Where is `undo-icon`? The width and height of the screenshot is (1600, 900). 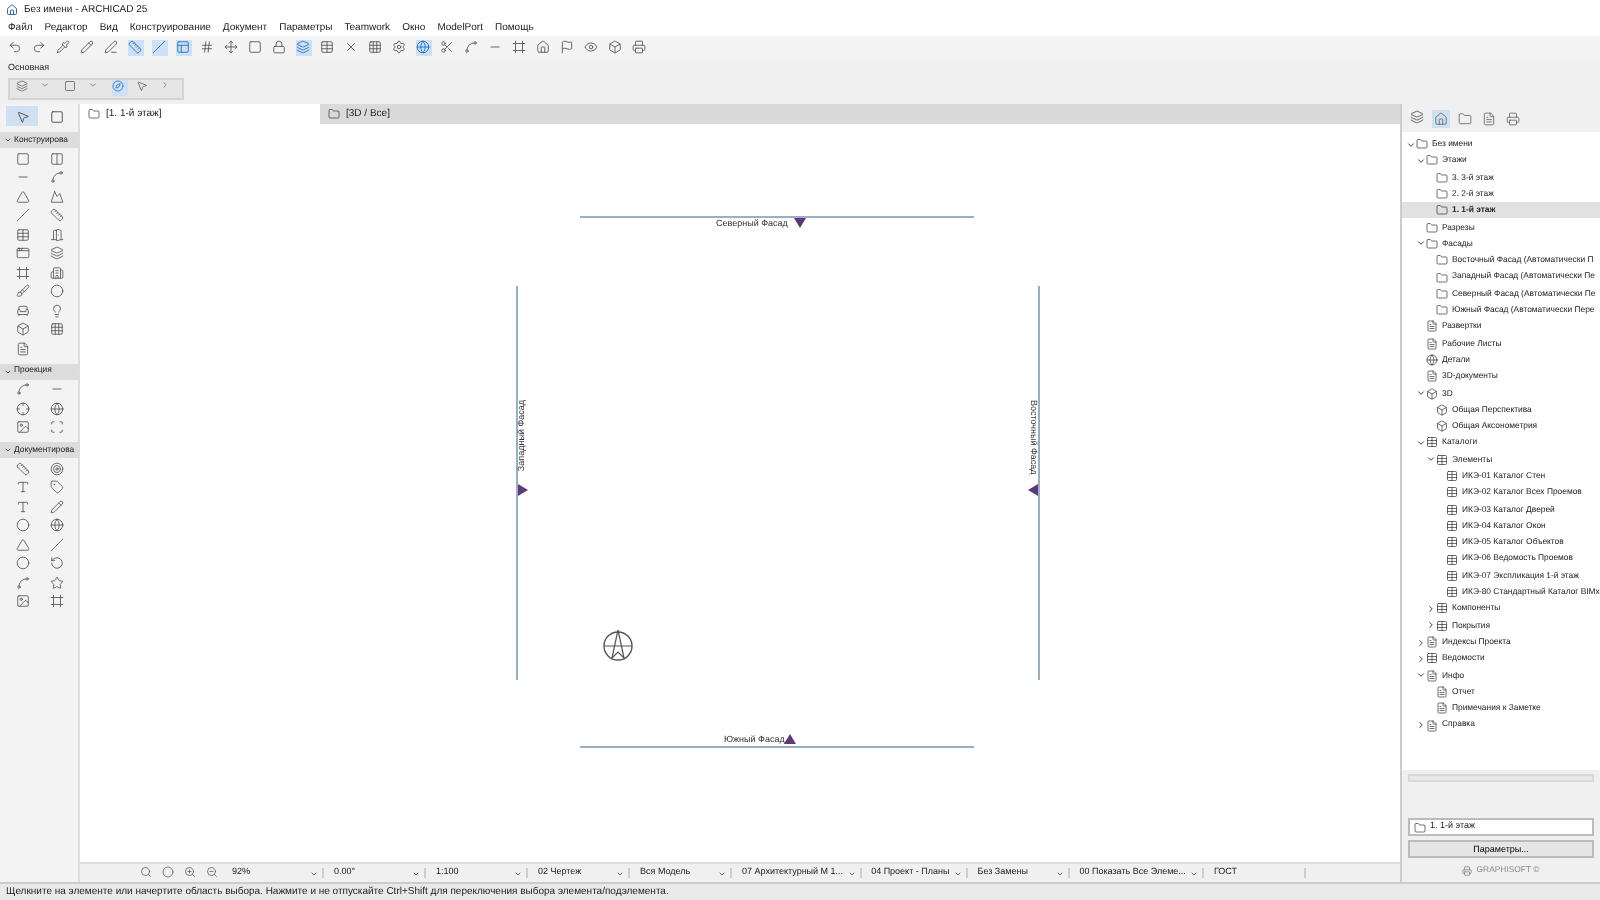
undo-icon is located at coordinates (16, 48).